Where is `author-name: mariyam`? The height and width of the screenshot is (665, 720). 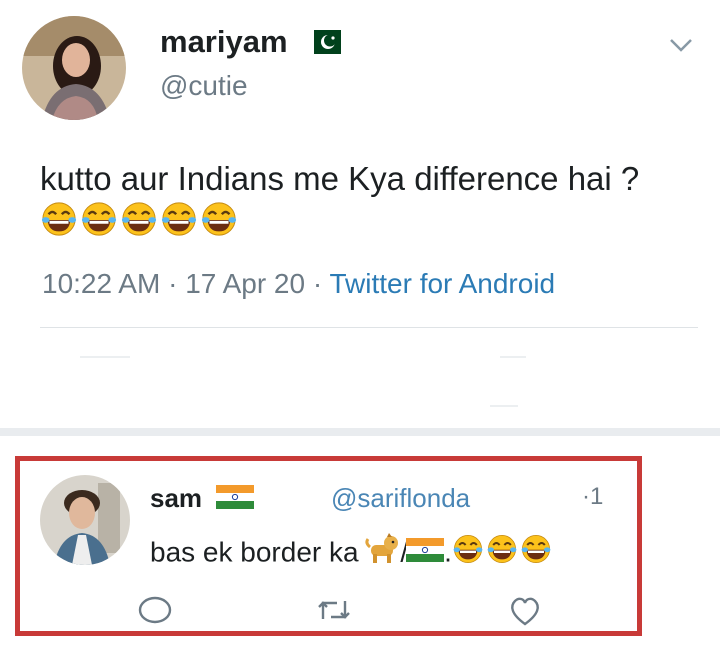 author-name: mariyam is located at coordinates (224, 42).